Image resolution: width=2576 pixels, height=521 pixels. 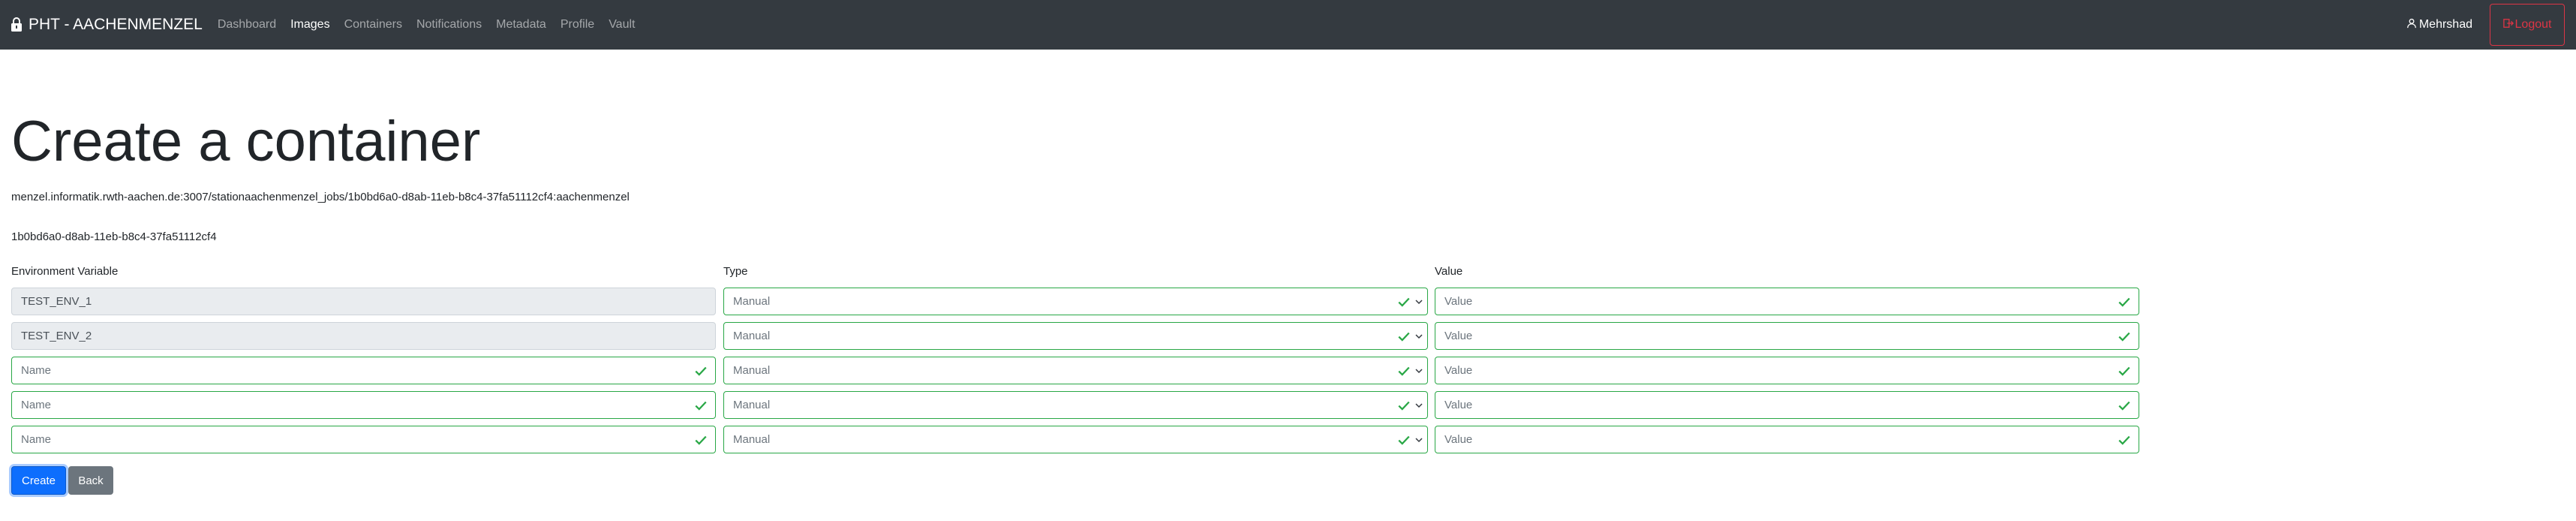 I want to click on job-id: 1b0bd6a0-d8ab-11eb-b8c4-37fa51112cf4, so click(x=114, y=236).